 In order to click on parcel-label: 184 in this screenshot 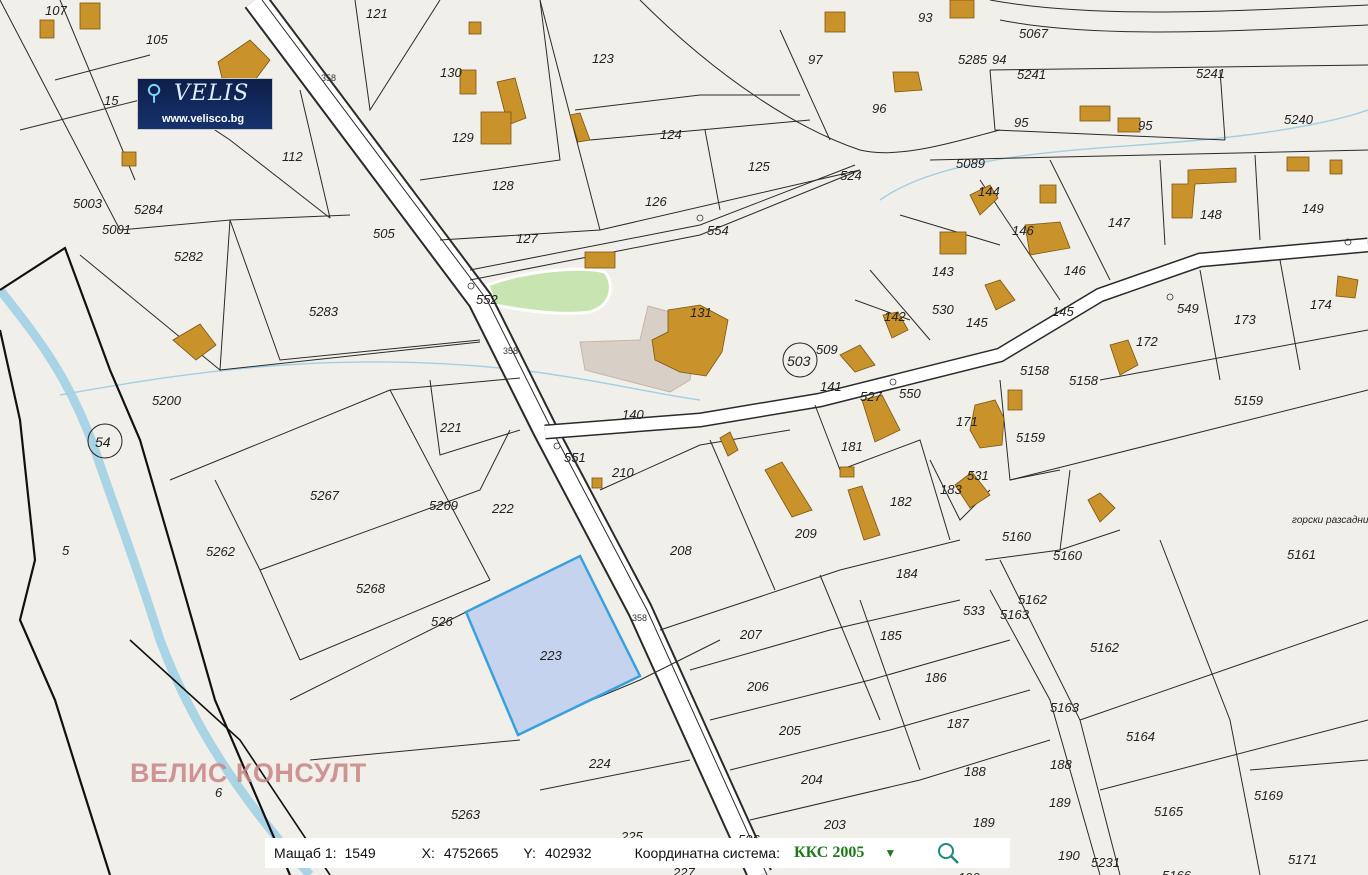, I will do `click(907, 573)`.